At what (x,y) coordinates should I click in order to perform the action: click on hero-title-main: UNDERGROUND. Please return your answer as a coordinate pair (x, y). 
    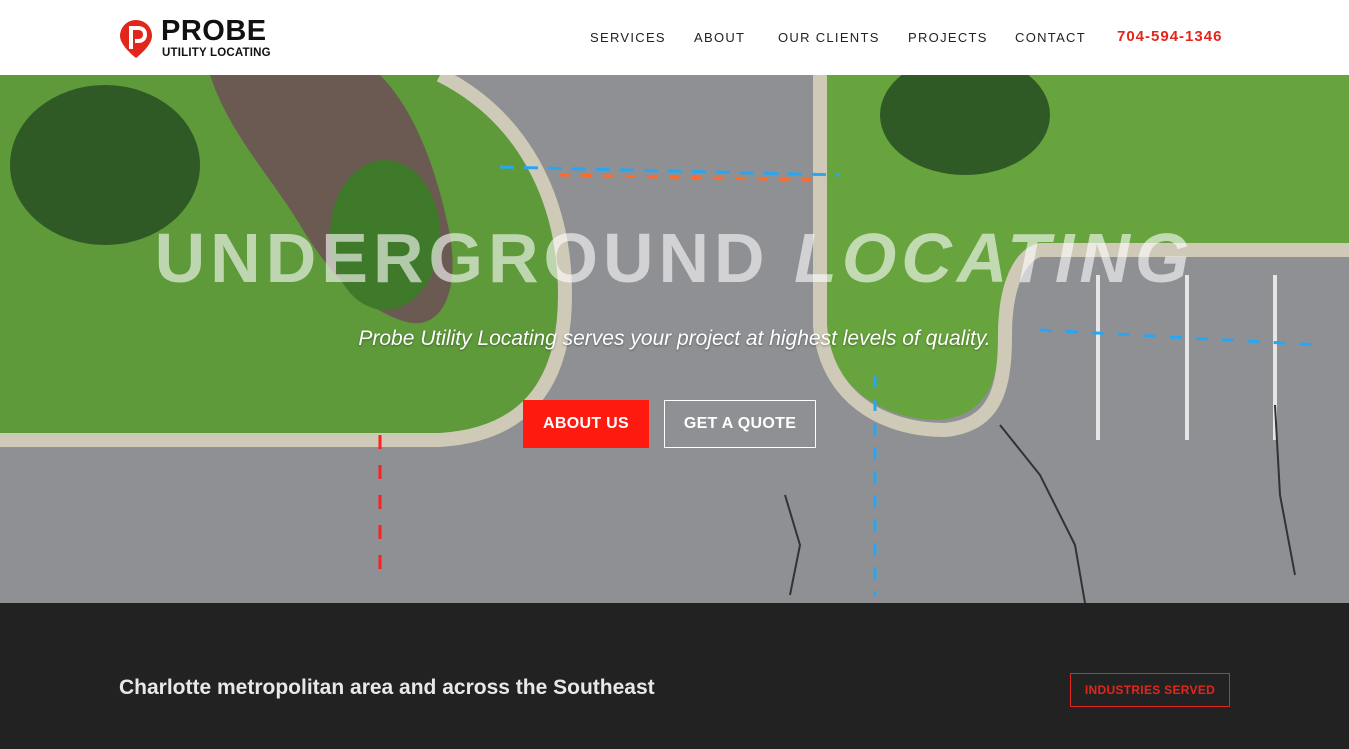
    Looking at the image, I should click on (462, 258).